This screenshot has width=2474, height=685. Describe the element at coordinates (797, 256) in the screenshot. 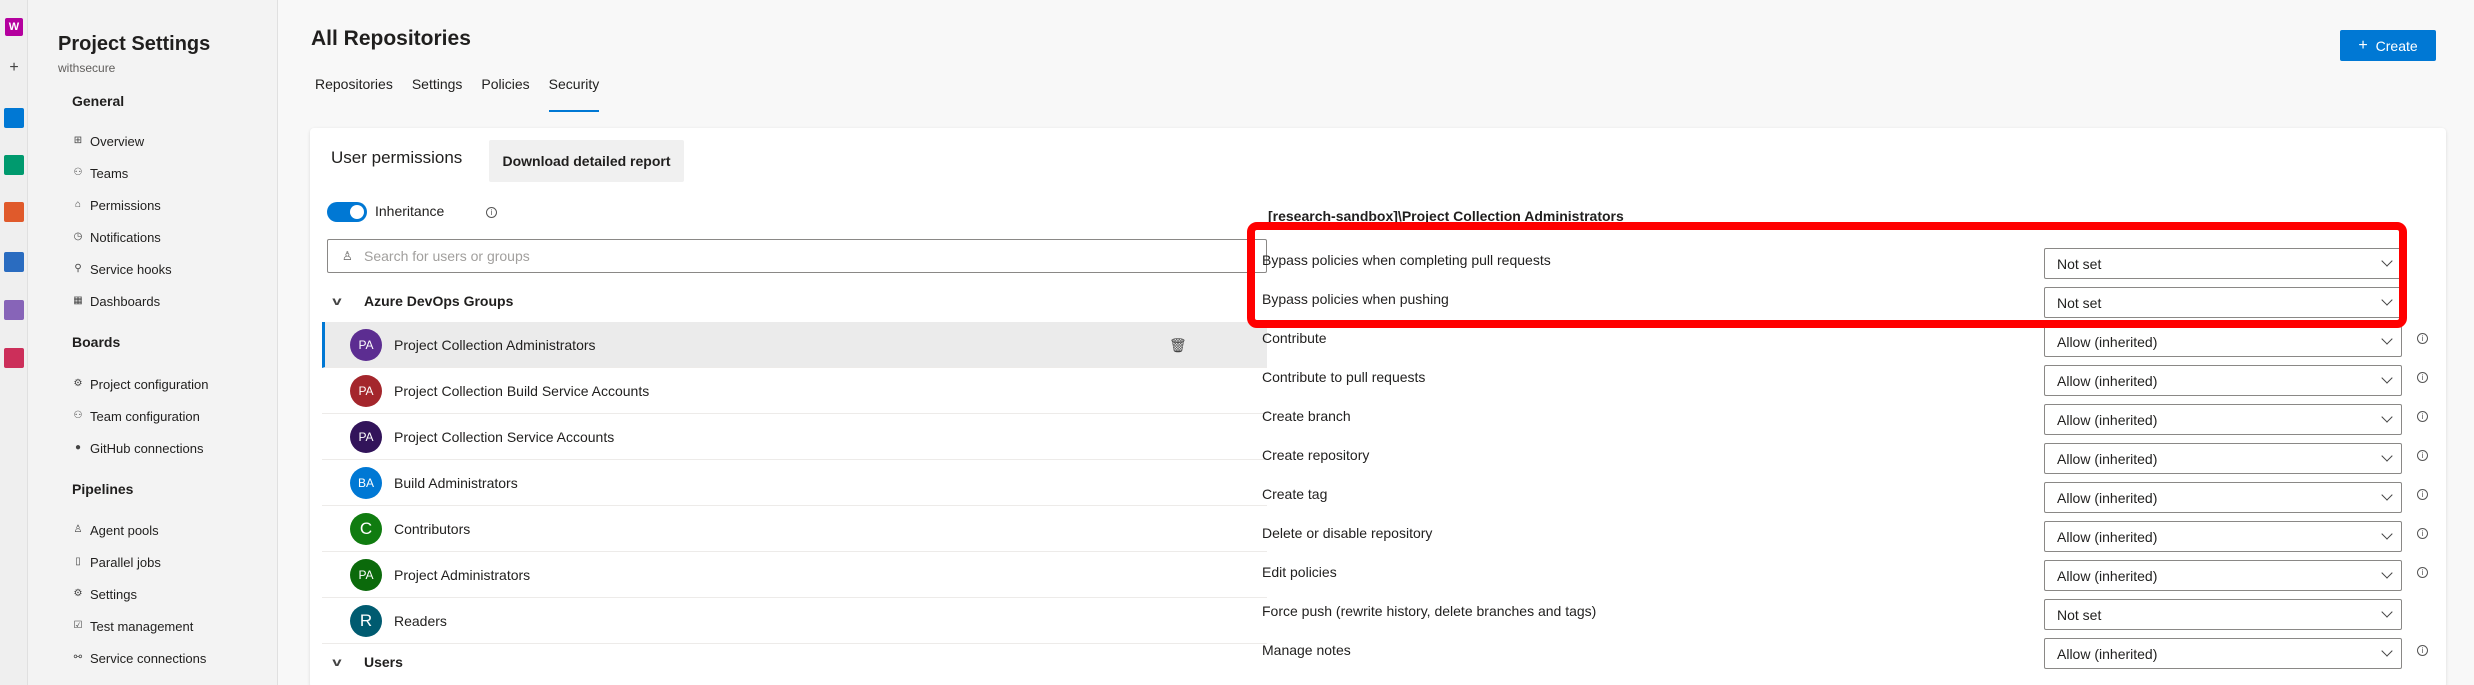

I see `search-users-input: ♙ Search for users or groups` at that location.